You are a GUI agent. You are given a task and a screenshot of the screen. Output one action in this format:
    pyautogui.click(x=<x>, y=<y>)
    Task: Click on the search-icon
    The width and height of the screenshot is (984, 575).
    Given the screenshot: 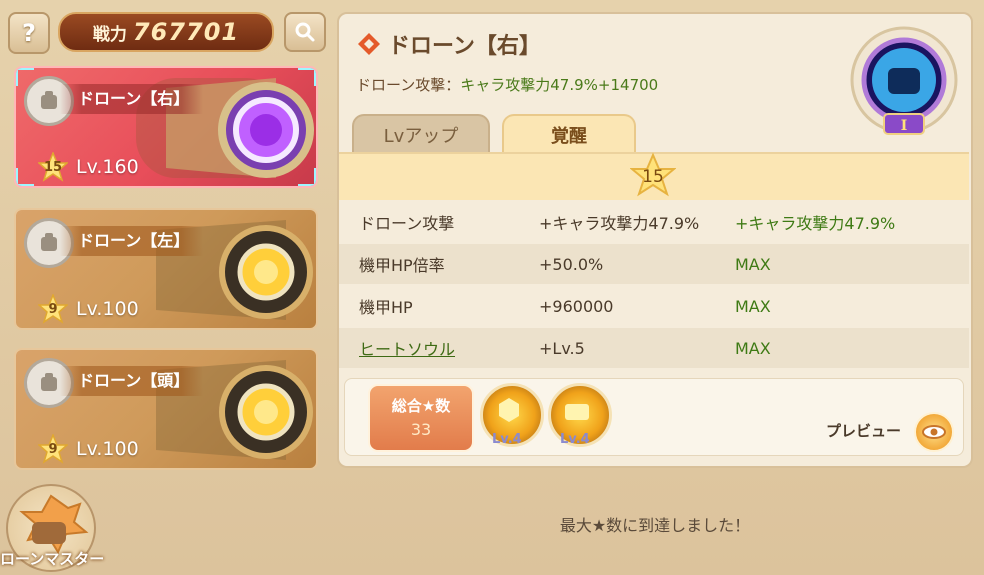 What is the action you would take?
    pyautogui.click(x=305, y=32)
    